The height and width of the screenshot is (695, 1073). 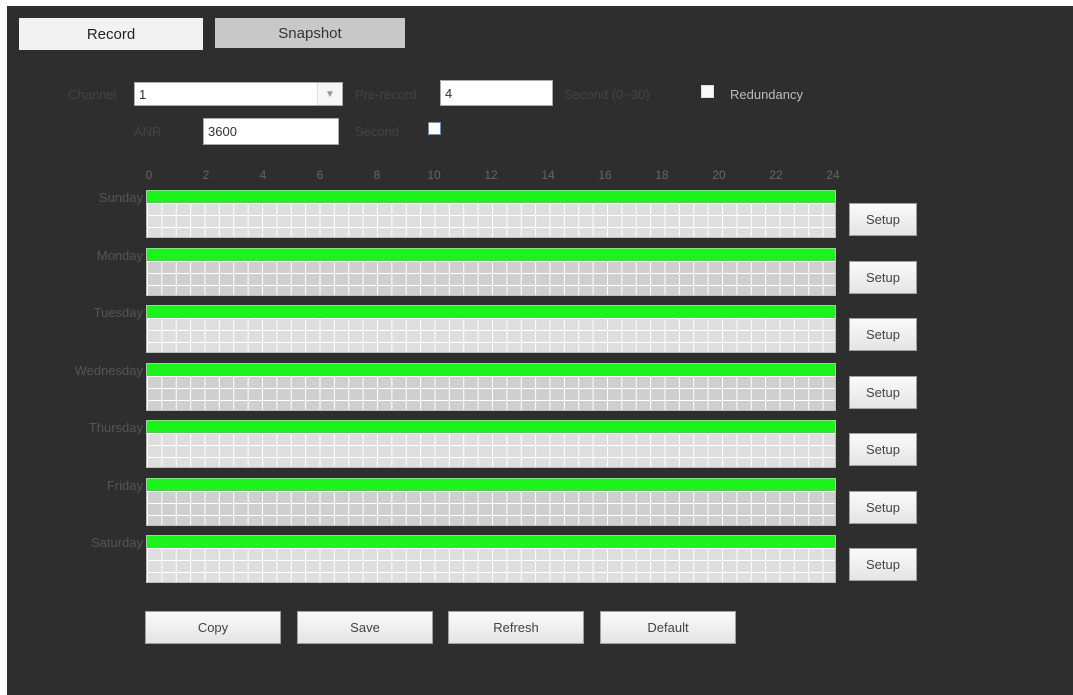 I want to click on schedule-grid-thursday, so click(x=491, y=444).